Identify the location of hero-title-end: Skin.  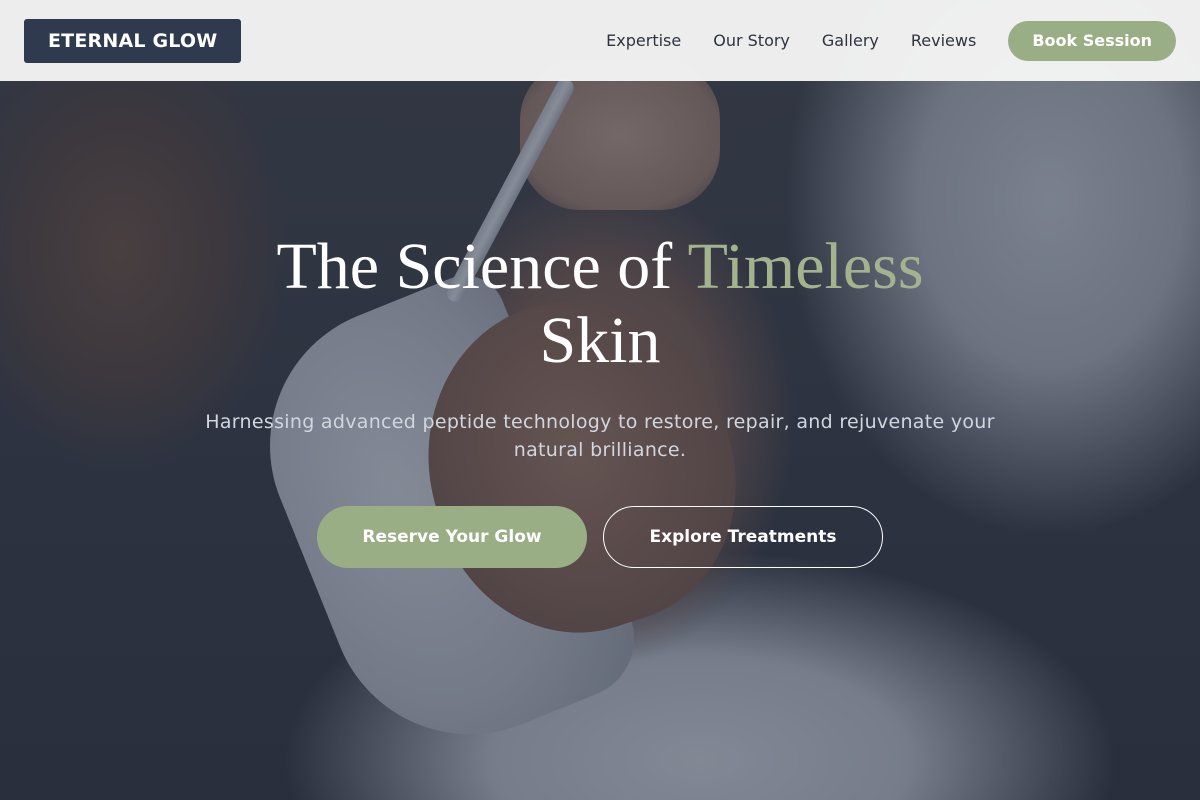
(600, 340).